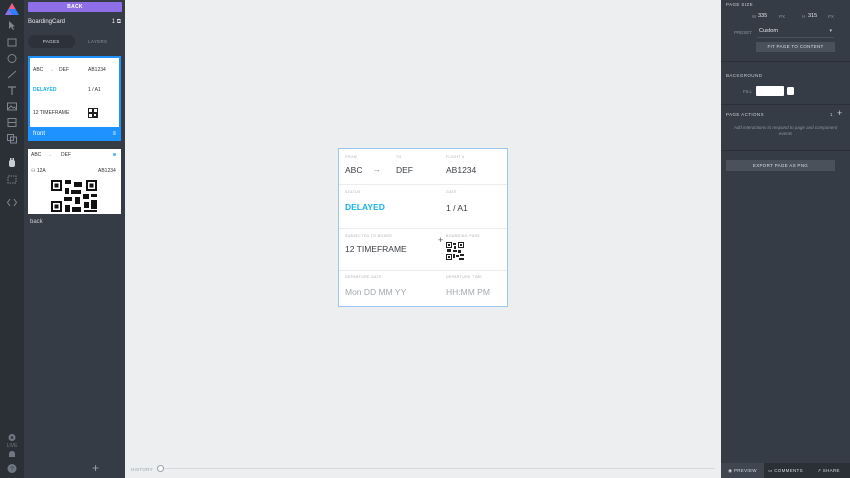 This screenshot has width=850, height=478. I want to click on preview-button: ◉ PREVIEW, so click(742, 470).